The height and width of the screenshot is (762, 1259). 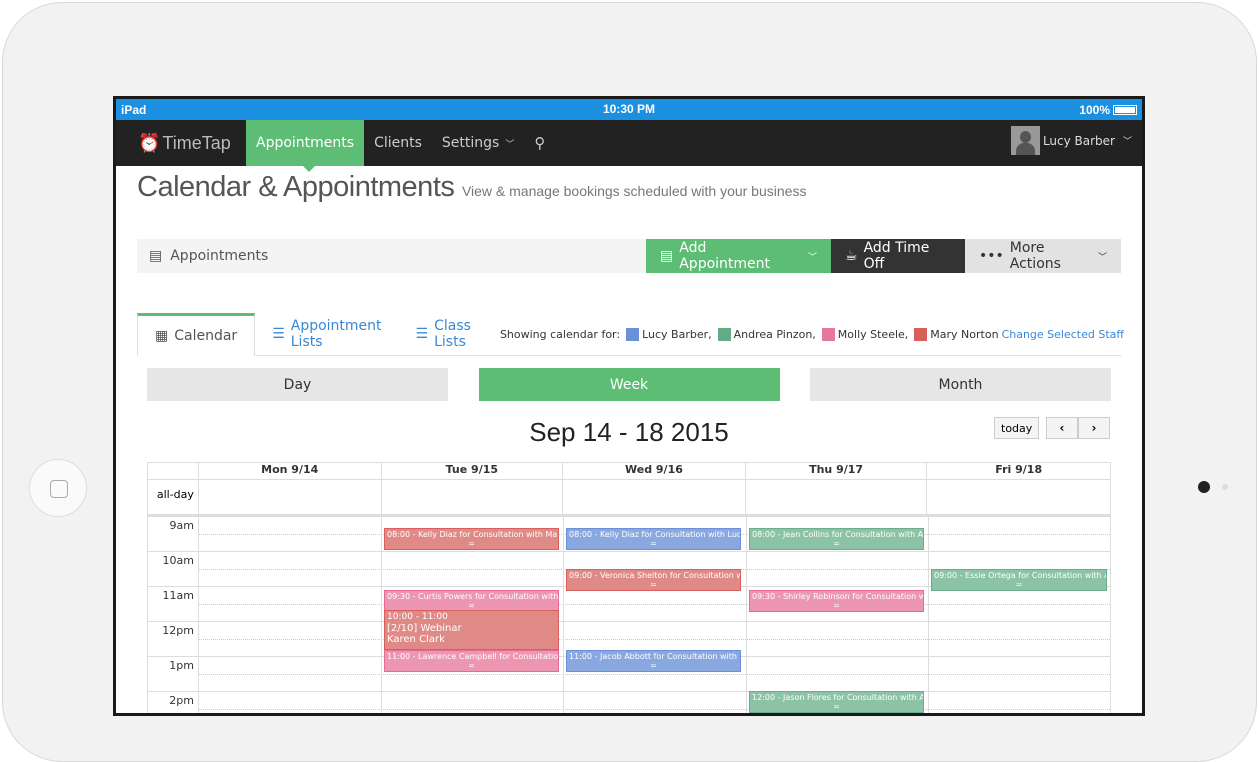 I want to click on user-menu: Lucy Barber ﹀, so click(x=1071, y=140).